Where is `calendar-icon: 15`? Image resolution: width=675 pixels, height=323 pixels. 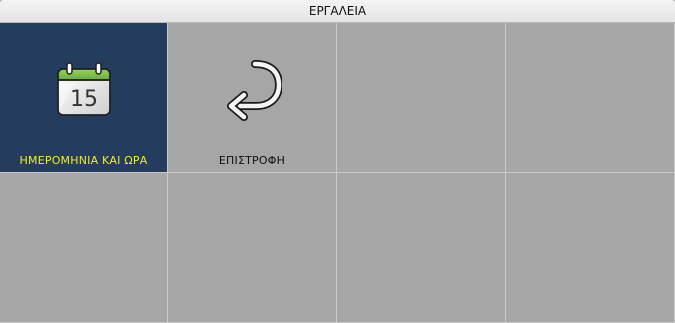
calendar-icon: 15 is located at coordinates (84, 90).